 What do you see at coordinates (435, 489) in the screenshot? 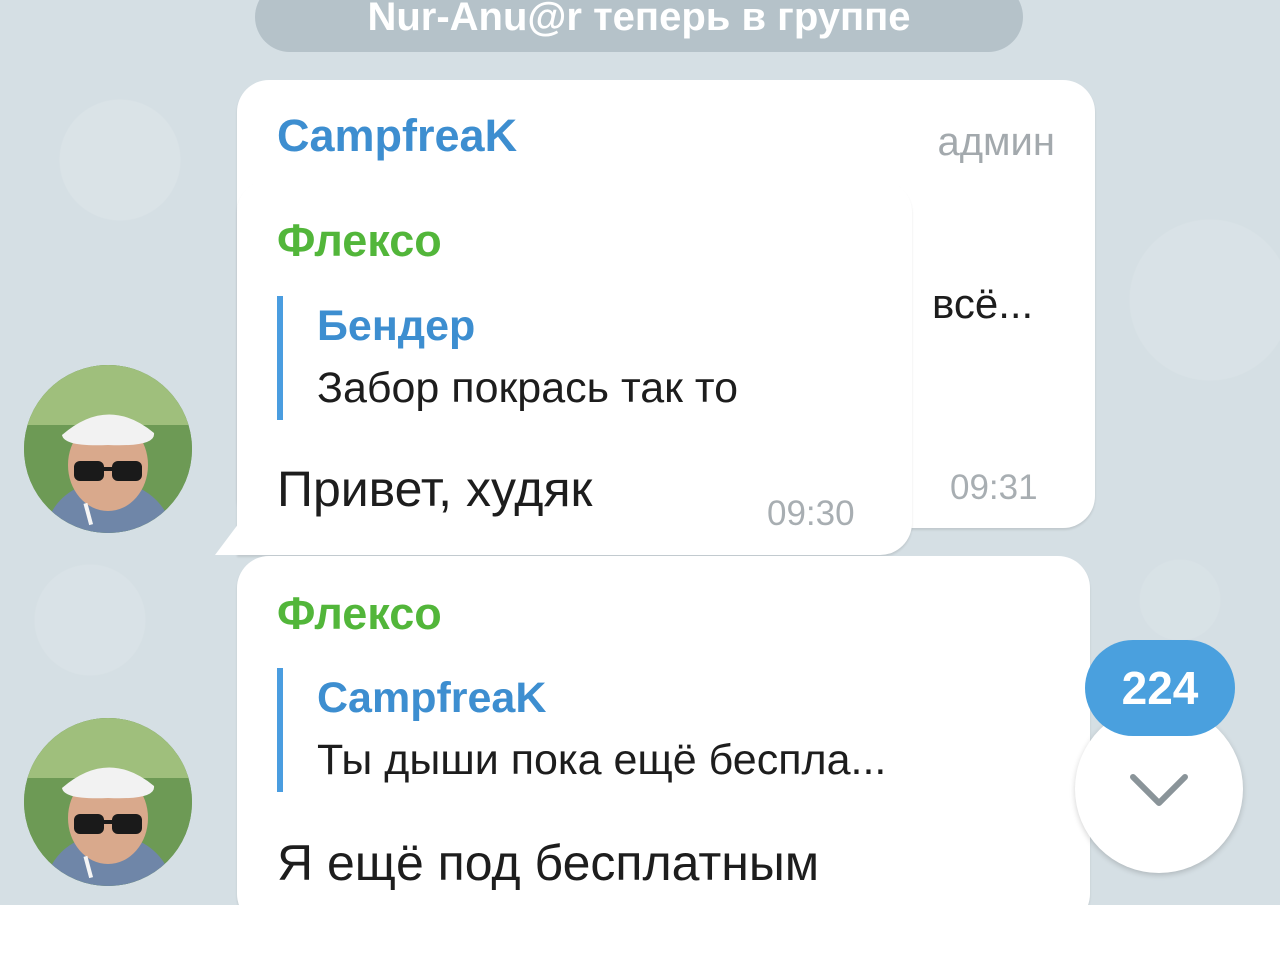
I see `message-text: Привет, худяк` at bounding box center [435, 489].